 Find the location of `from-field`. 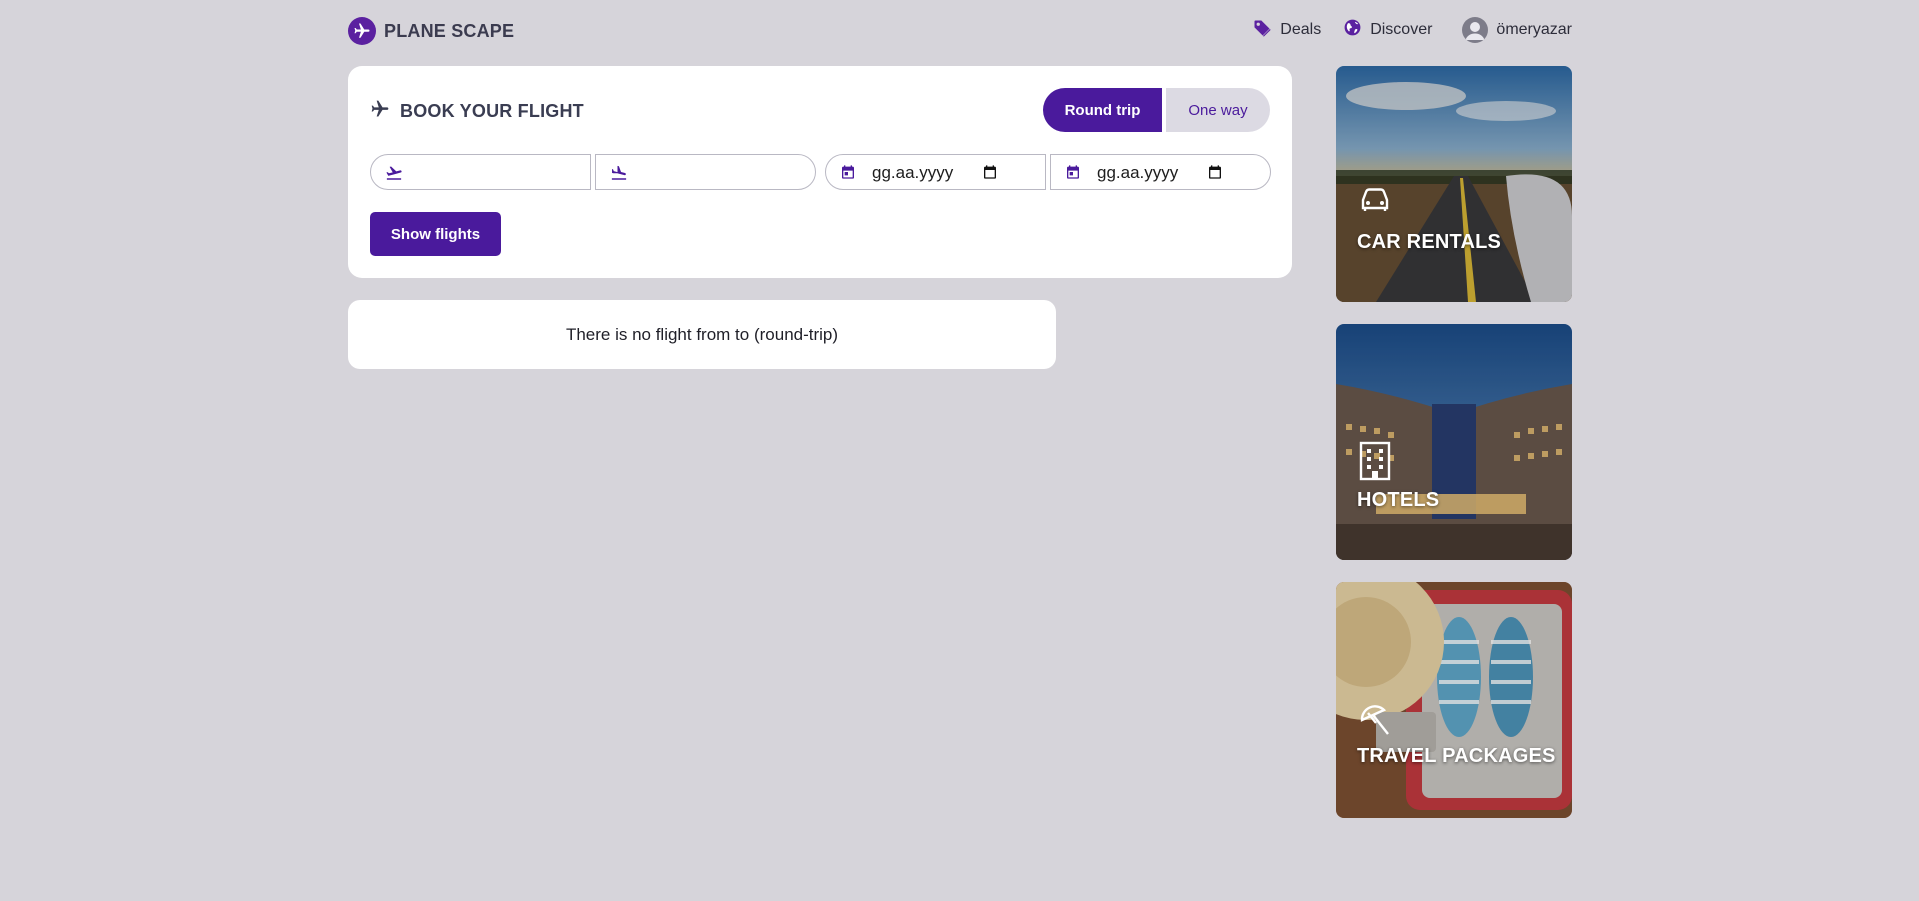

from-field is located at coordinates (480, 172).